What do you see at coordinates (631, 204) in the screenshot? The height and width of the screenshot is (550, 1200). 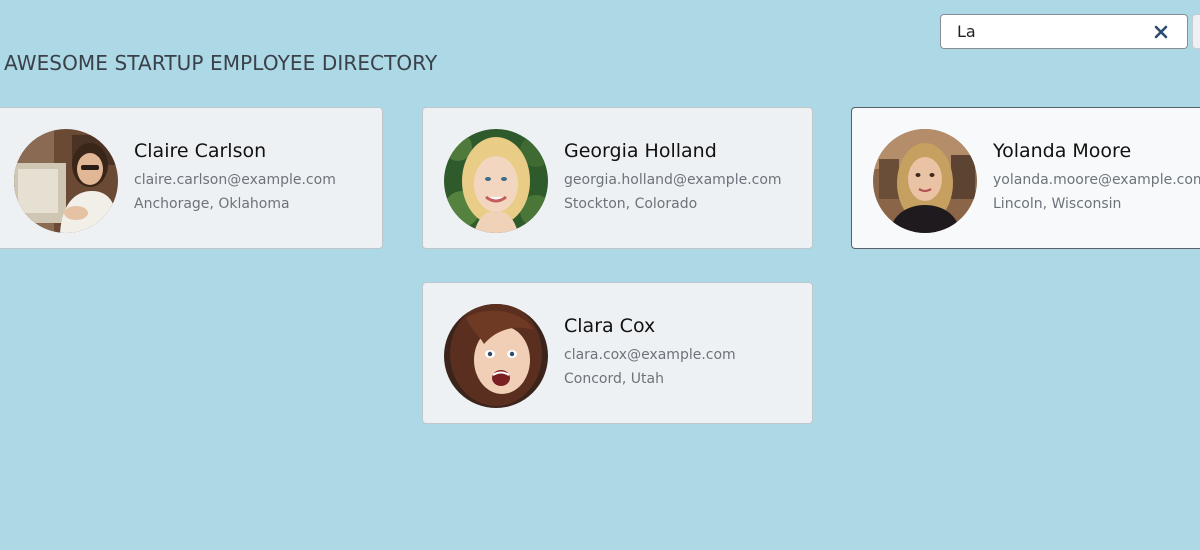 I see `employee-location: Stockton, Colorado` at bounding box center [631, 204].